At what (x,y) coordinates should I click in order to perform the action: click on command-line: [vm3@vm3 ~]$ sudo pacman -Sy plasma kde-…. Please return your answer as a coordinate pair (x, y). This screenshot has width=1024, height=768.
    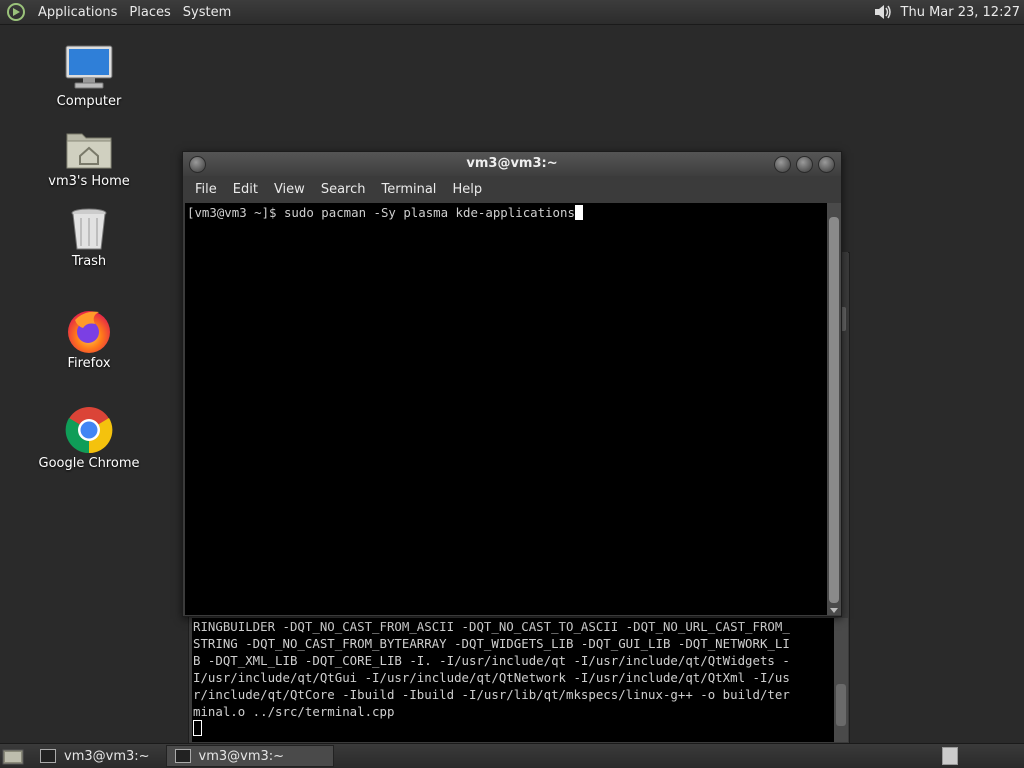
    Looking at the image, I should click on (506, 211).